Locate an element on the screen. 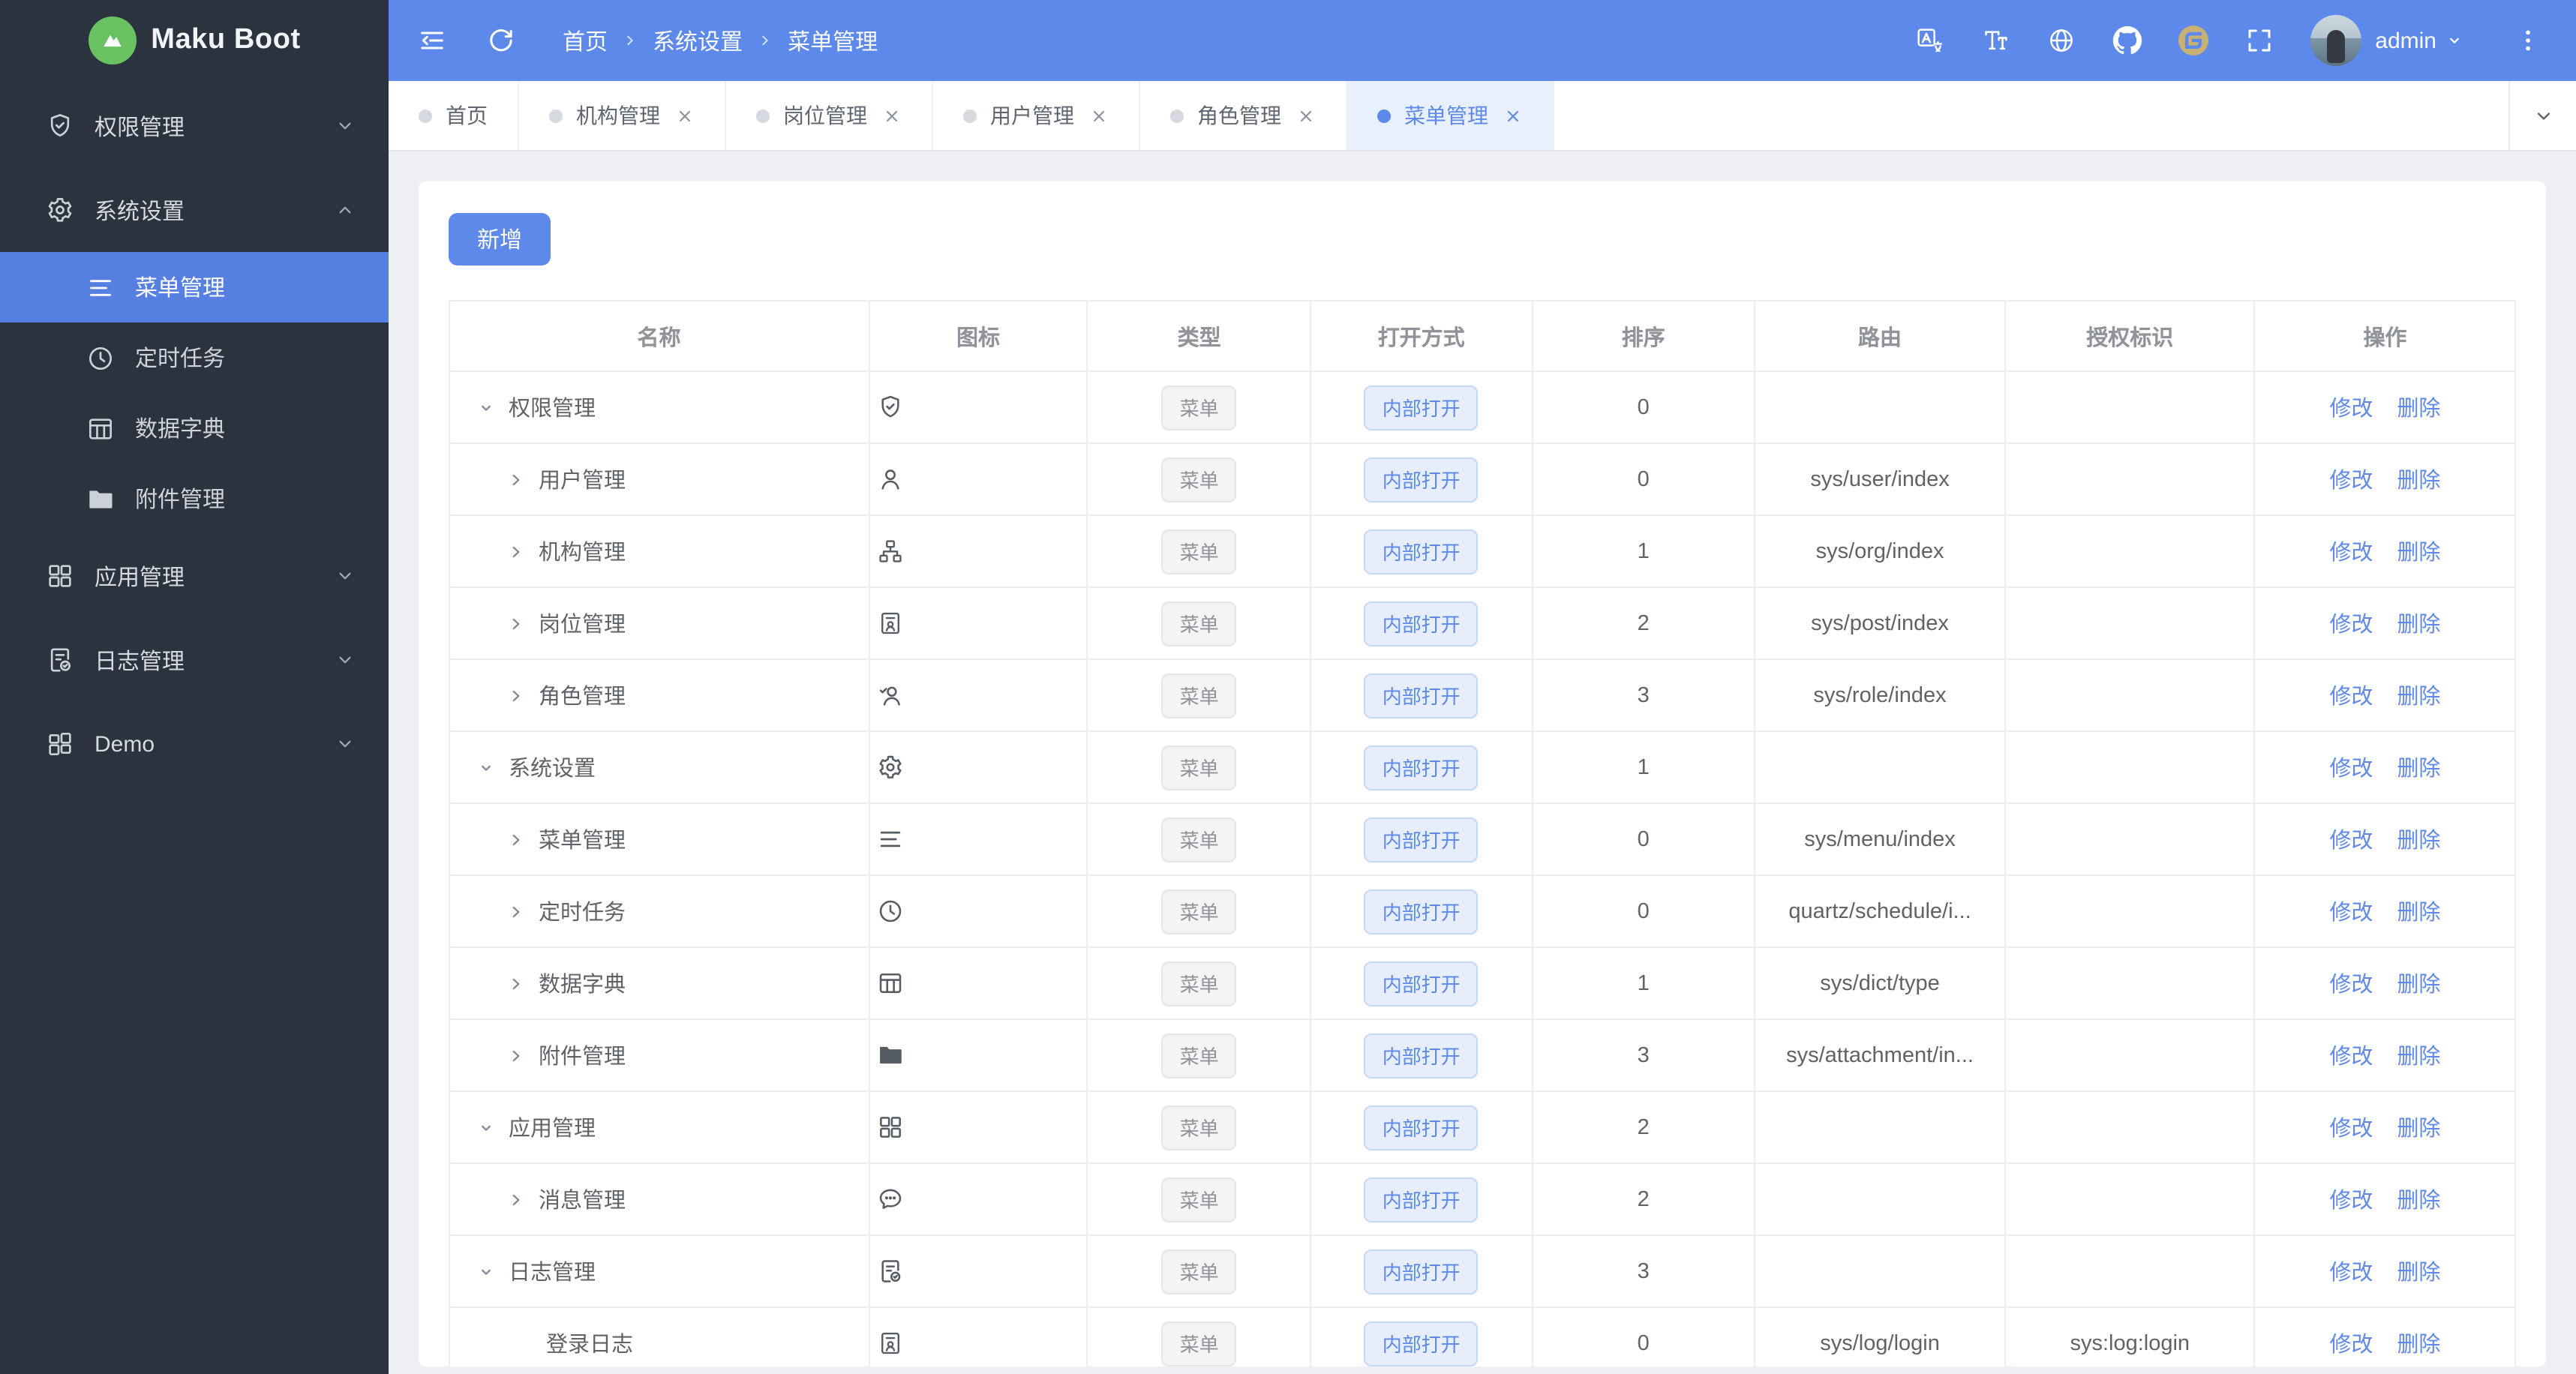 Image resolution: width=2576 pixels, height=1374 pixels. fullscreen-icon is located at coordinates (2259, 40).